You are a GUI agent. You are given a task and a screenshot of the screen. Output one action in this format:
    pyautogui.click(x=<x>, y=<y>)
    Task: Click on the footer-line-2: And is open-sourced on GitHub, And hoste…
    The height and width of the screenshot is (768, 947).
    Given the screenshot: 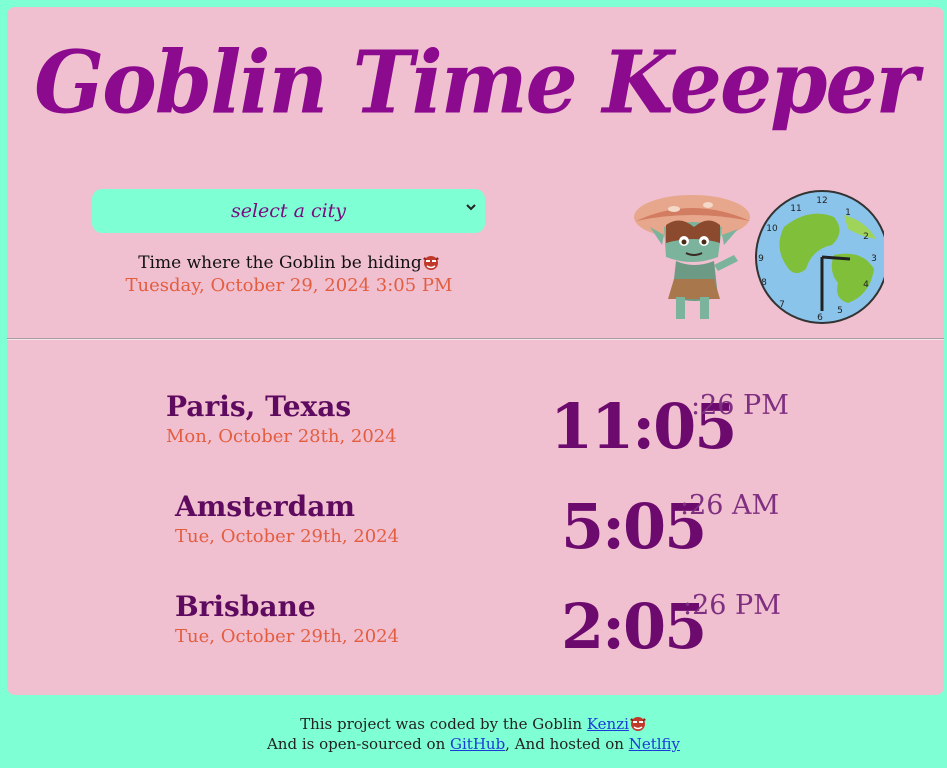 What is the action you would take?
    pyautogui.click(x=473, y=744)
    